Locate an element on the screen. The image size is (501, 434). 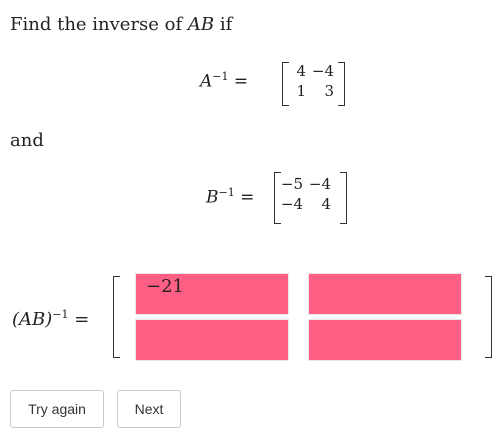
b-inverse-matrix: −5 −4 −4 4 is located at coordinates (303, 194).